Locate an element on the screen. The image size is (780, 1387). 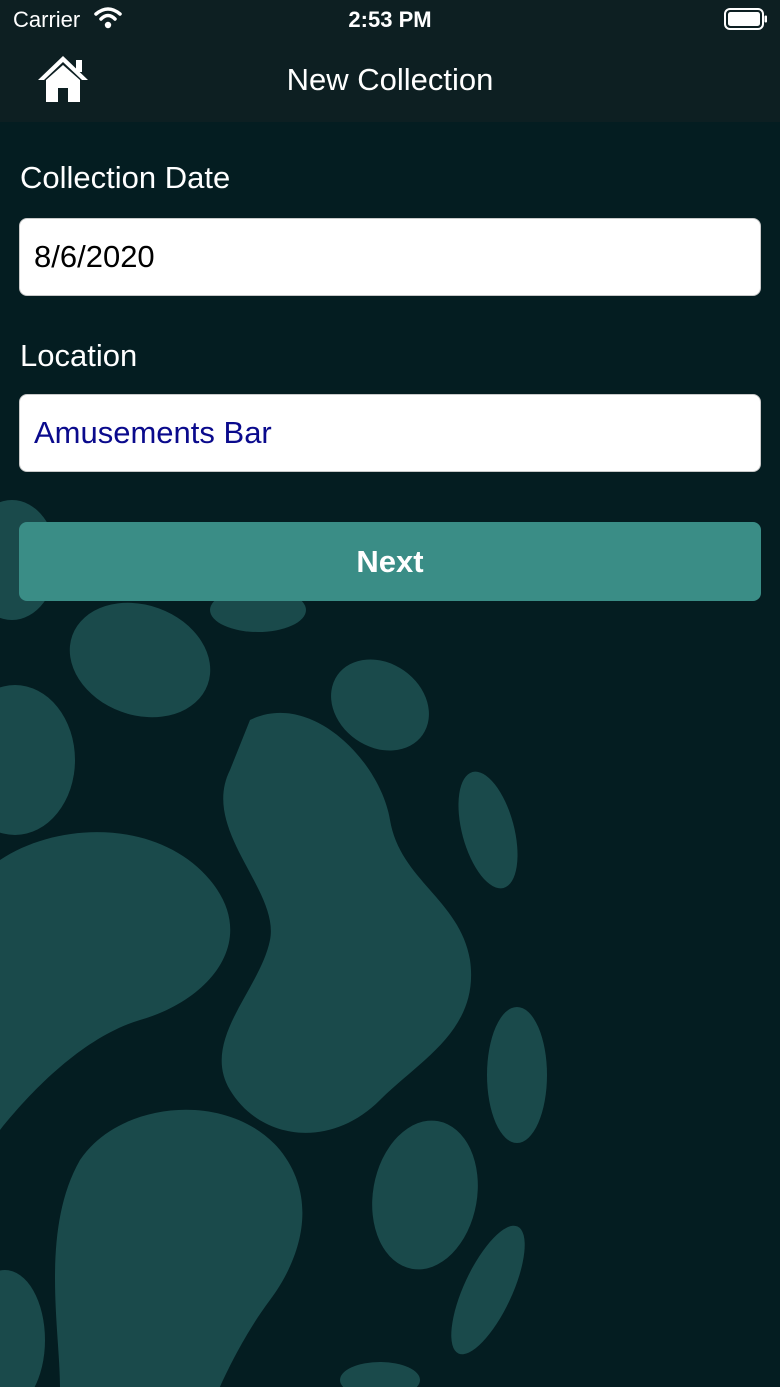
collection-date-input is located at coordinates (390, 257).